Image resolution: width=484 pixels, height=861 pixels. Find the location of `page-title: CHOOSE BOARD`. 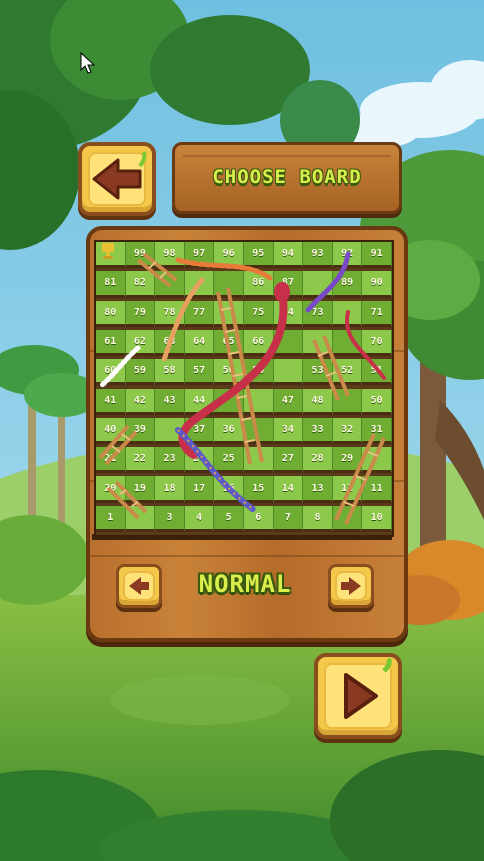

page-title: CHOOSE BOARD is located at coordinates (287, 177).